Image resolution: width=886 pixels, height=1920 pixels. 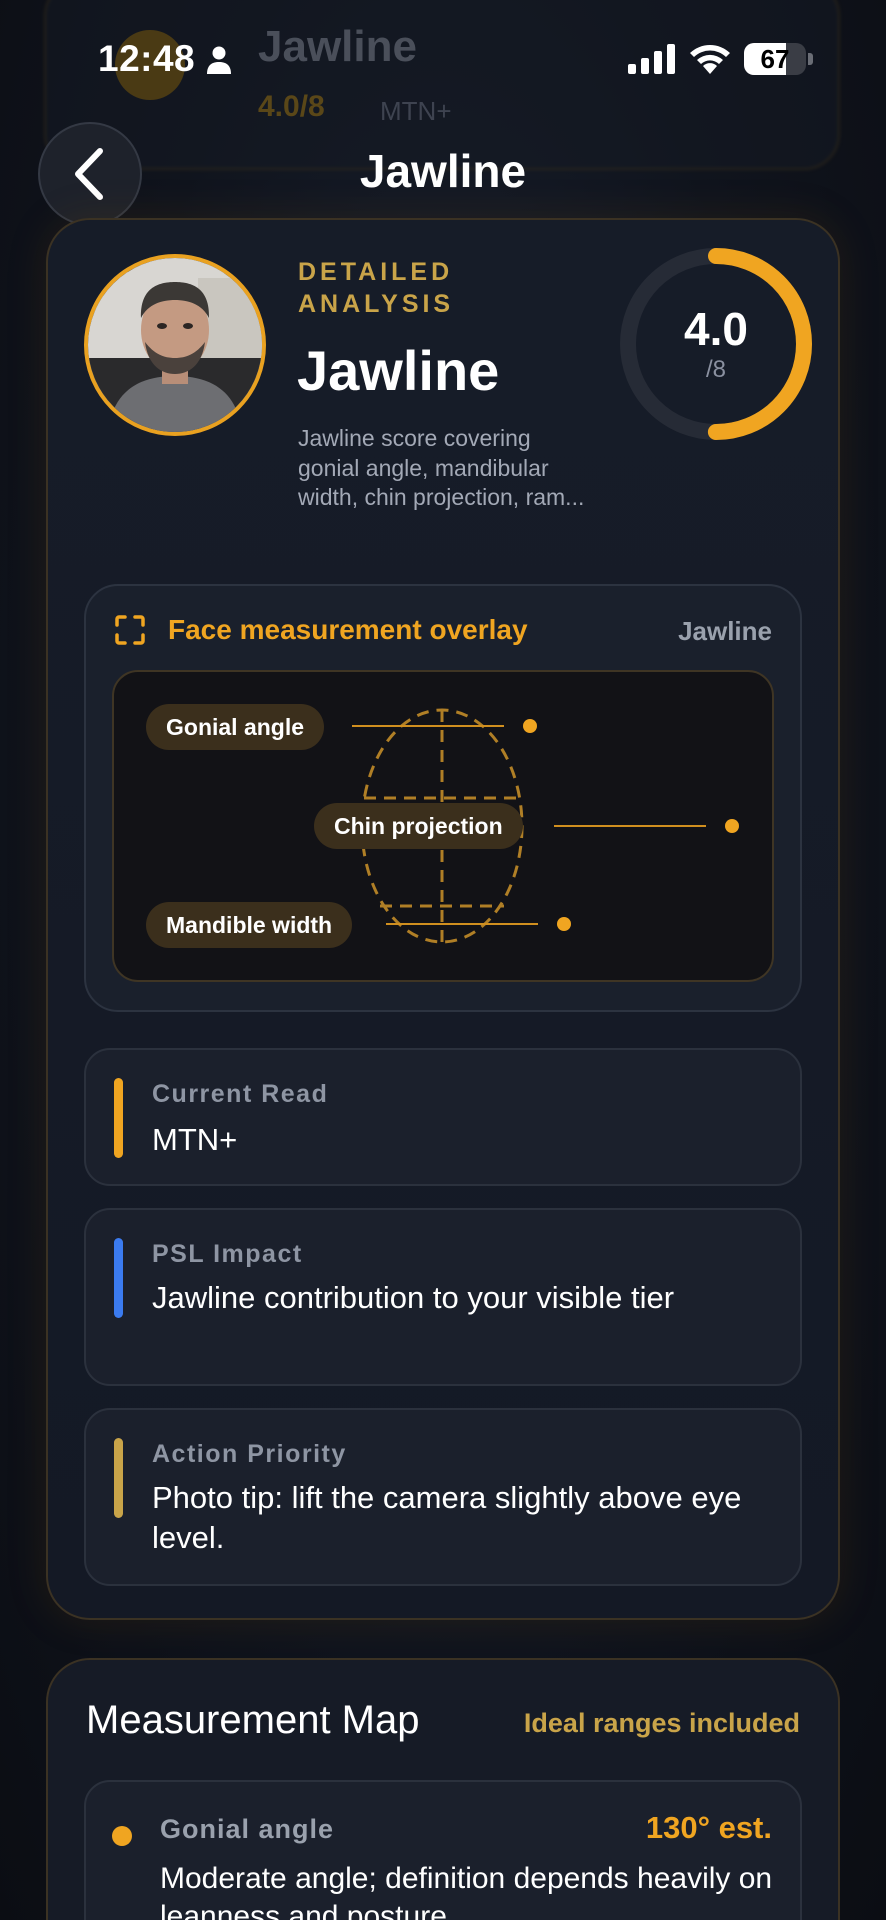 I want to click on user-photo, so click(x=175, y=345).